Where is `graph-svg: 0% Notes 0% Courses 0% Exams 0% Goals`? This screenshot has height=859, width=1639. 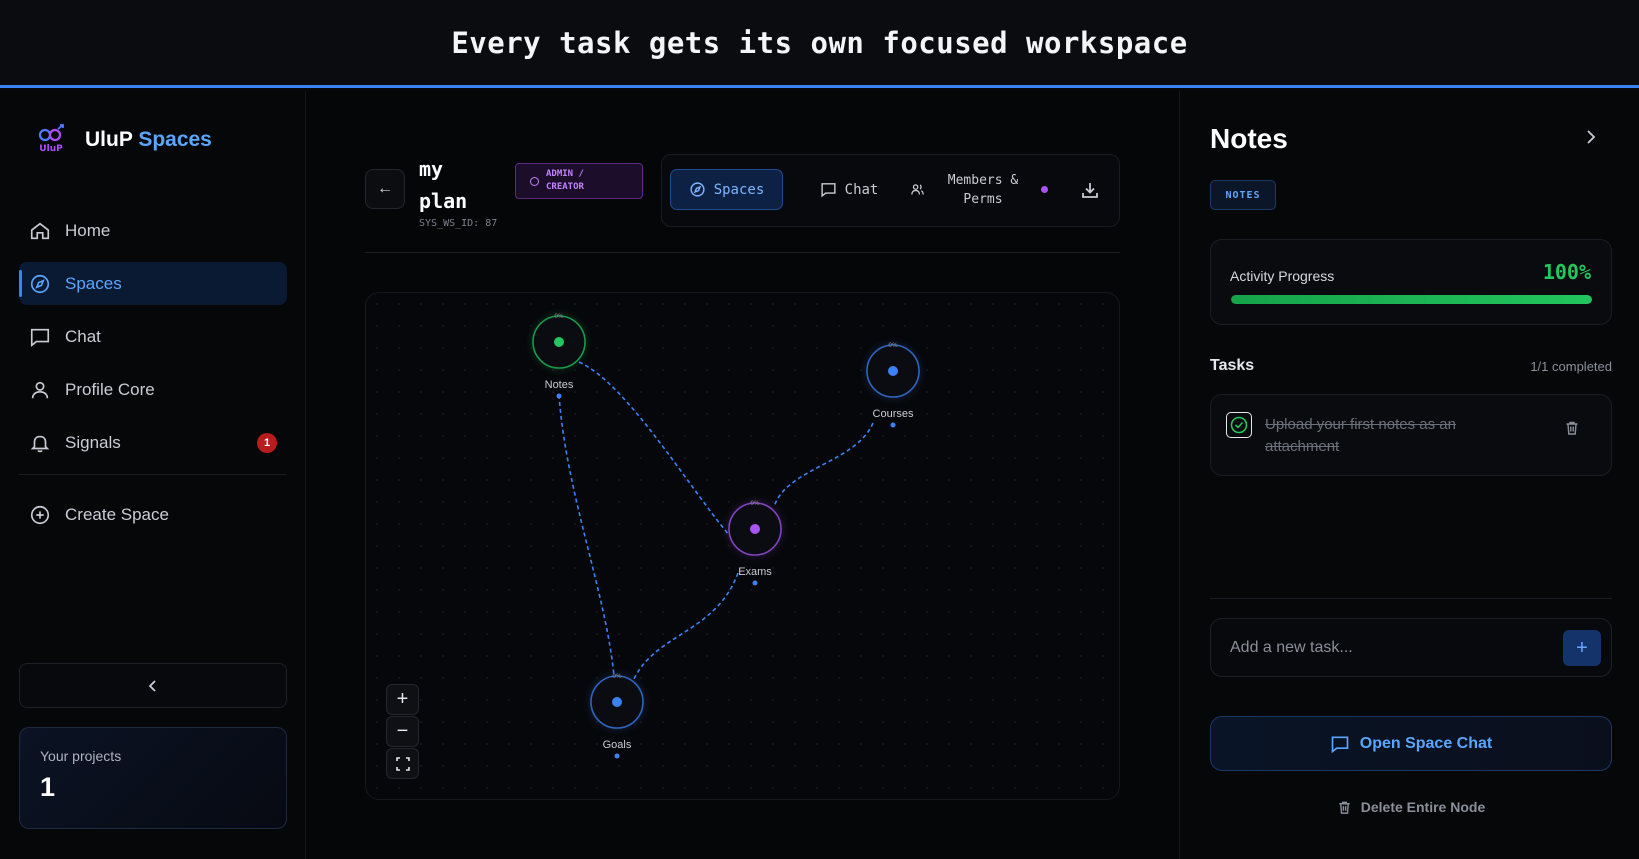
graph-svg: 0% Notes 0% Courses 0% Exams 0% Goals is located at coordinates (726, 536).